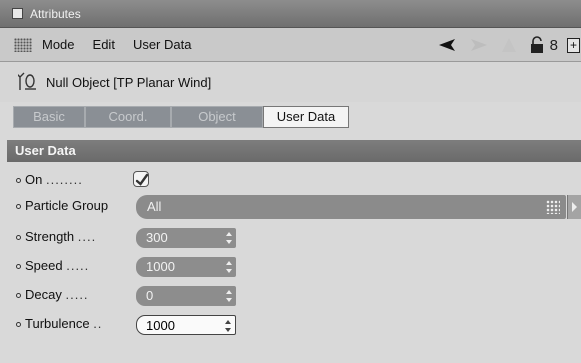 The width and height of the screenshot is (581, 363). I want to click on checkmark-icon, so click(142, 179).